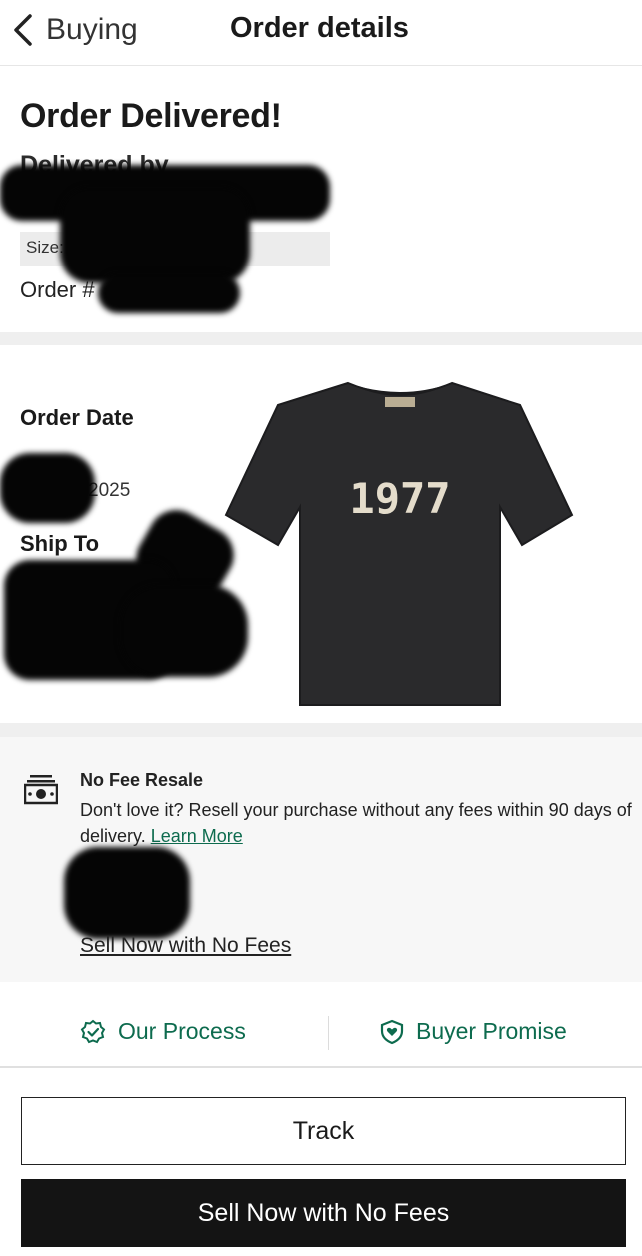 This screenshot has height=1256, width=642. What do you see at coordinates (319, 28) in the screenshot?
I see `page-title: Order details` at bounding box center [319, 28].